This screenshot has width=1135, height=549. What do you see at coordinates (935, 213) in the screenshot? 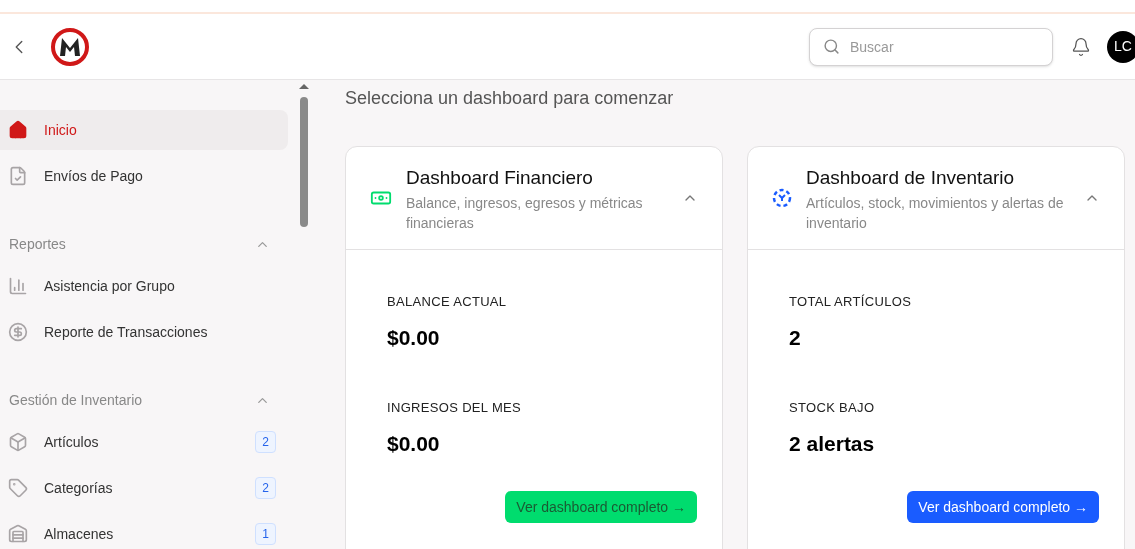
I see `card-description: Artículos, stock, movimientos y alertas de inventario` at bounding box center [935, 213].